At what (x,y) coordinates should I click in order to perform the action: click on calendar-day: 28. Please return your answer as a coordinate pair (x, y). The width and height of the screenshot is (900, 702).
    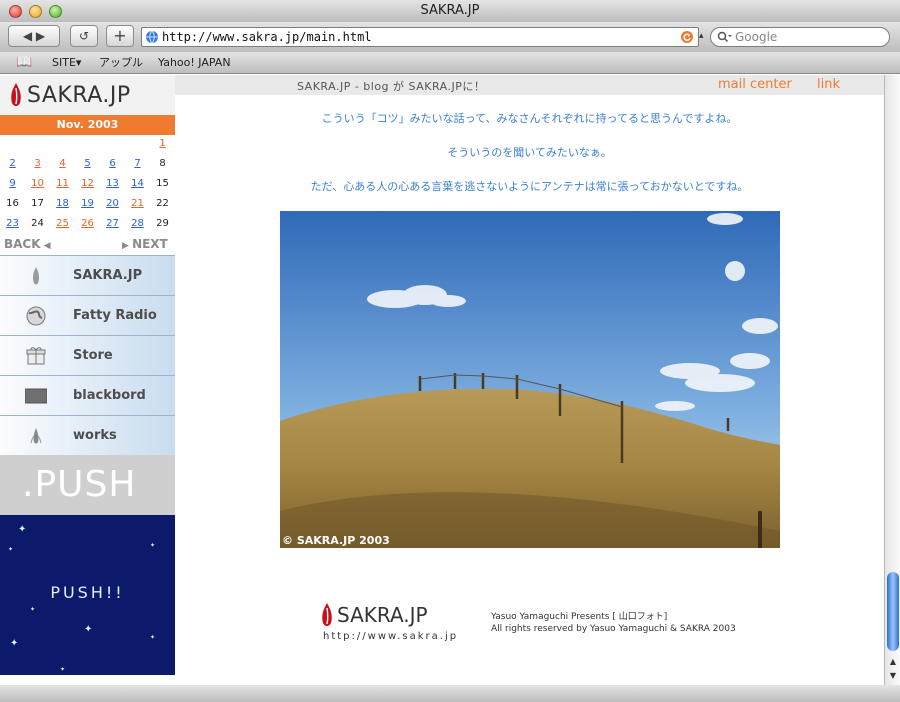
    Looking at the image, I should click on (137, 224).